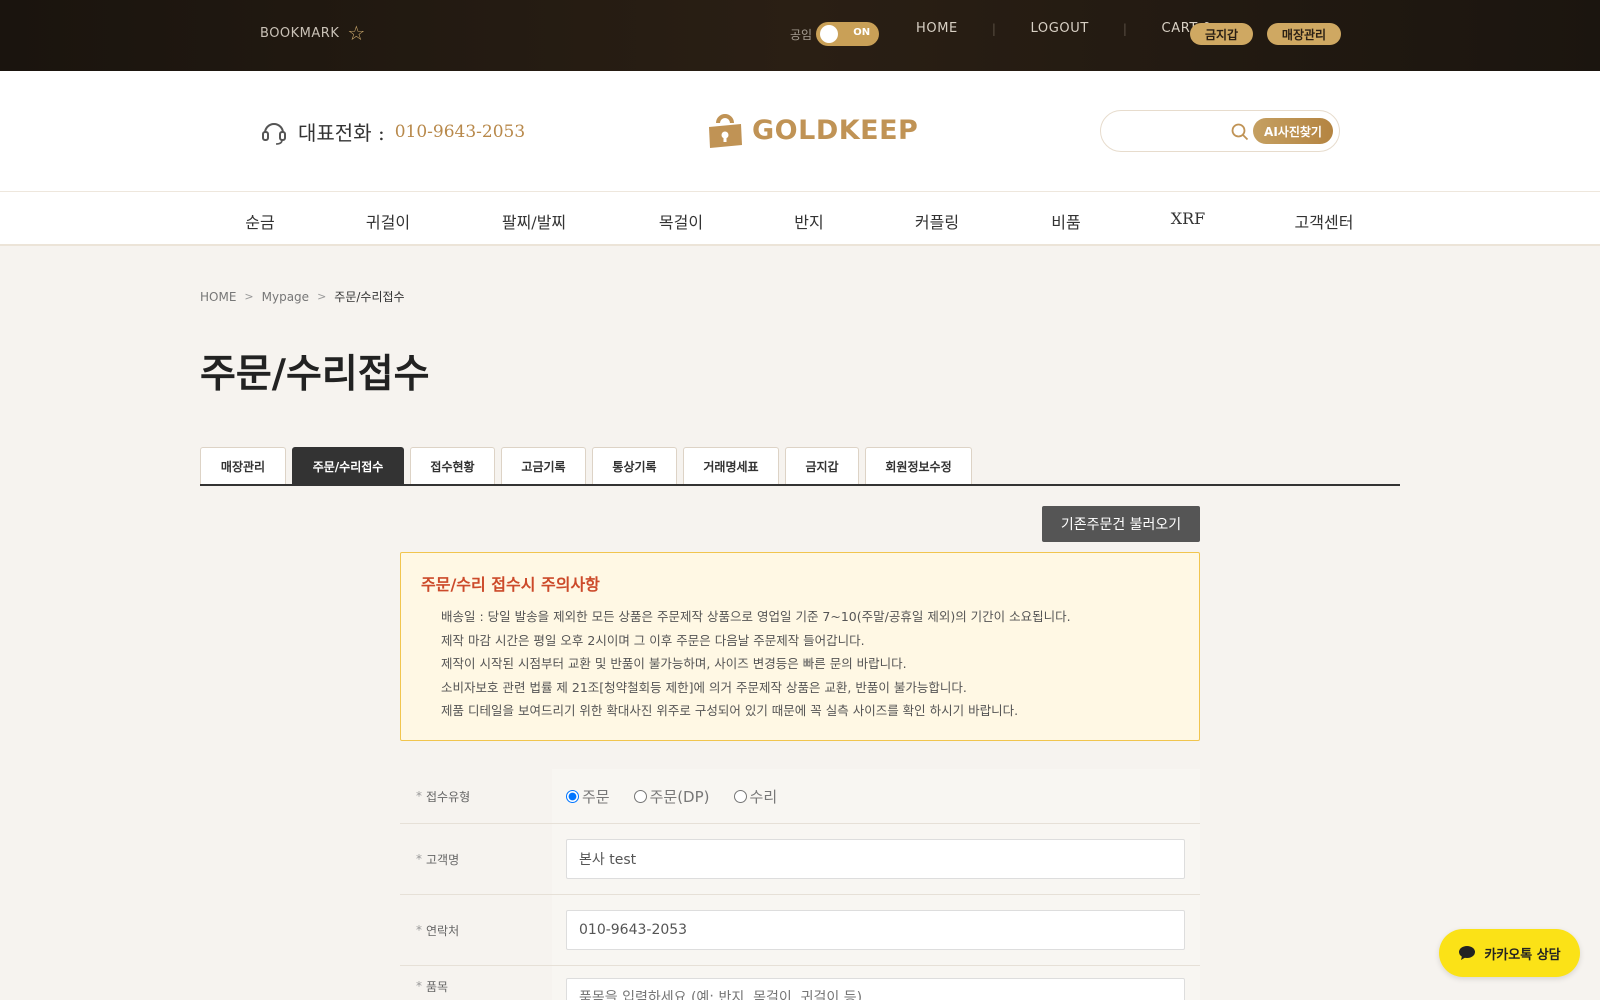 The width and height of the screenshot is (1600, 1000). Describe the element at coordinates (835, 130) in the screenshot. I see `logo-text: GOLDKEEP` at that location.